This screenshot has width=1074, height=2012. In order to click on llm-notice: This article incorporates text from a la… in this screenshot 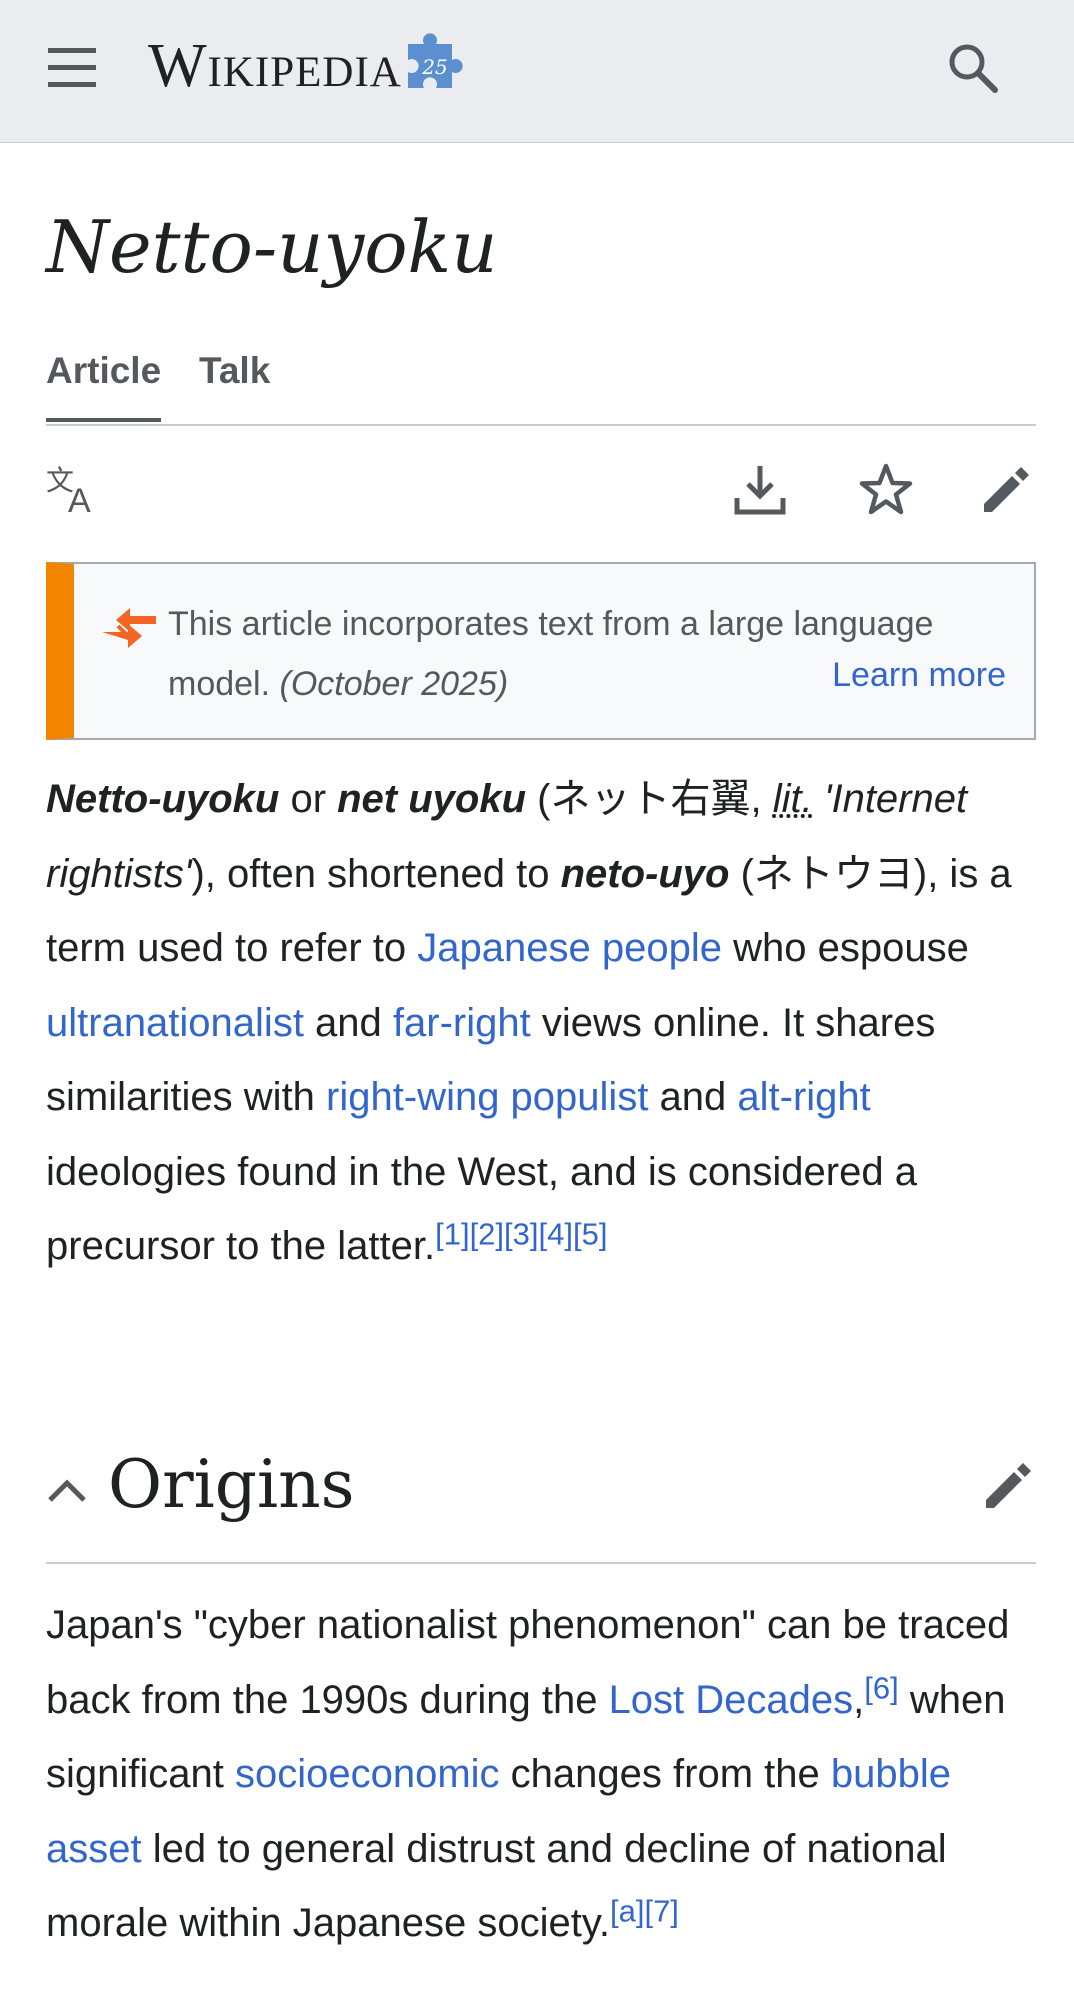, I will do `click(541, 651)`.